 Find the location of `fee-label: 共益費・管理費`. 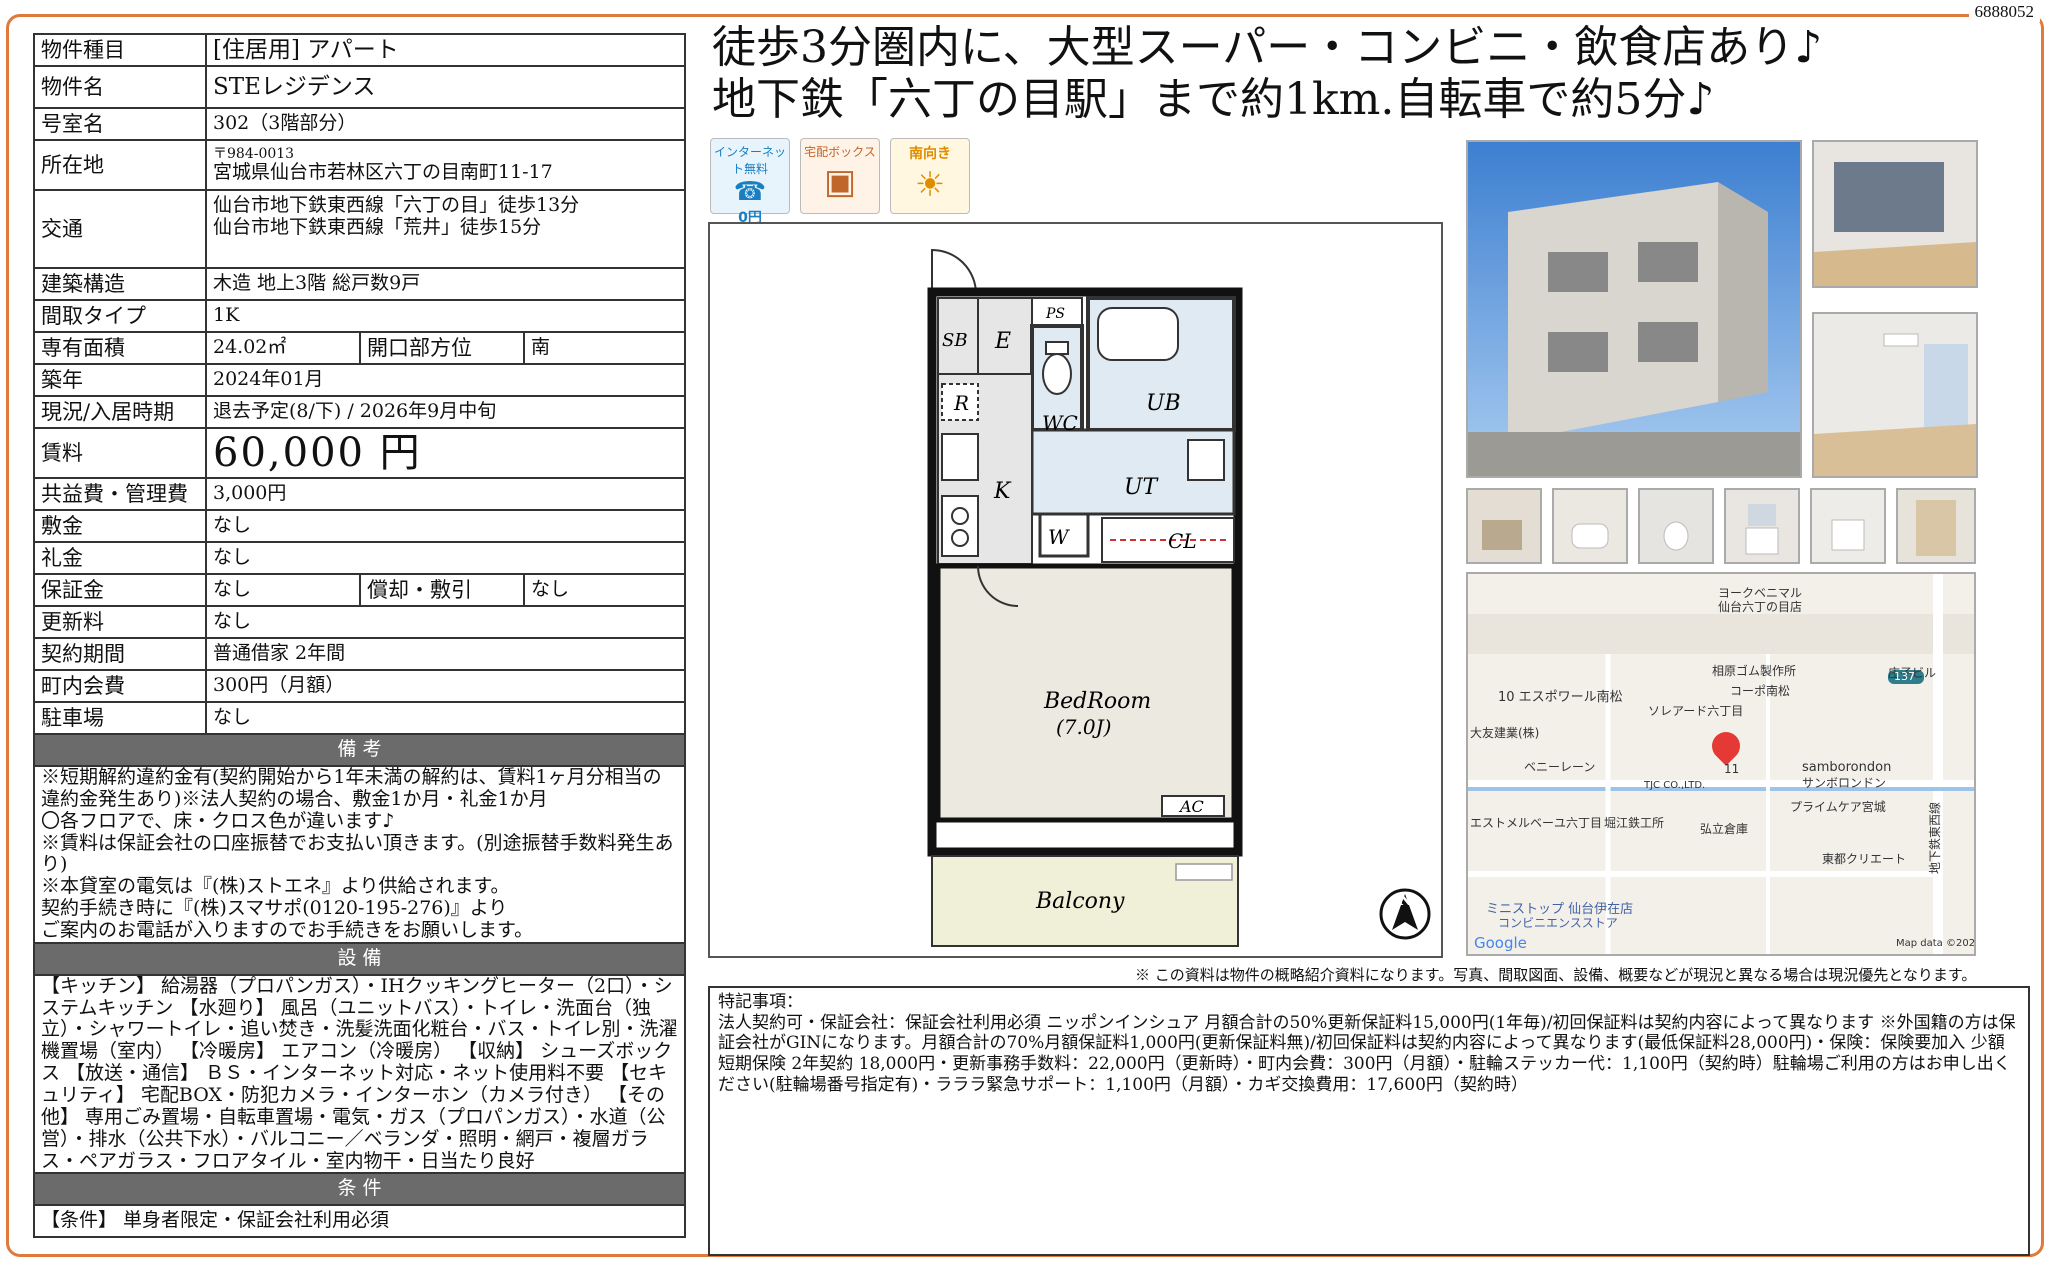

fee-label: 共益費・管理費 is located at coordinates (120, 494).